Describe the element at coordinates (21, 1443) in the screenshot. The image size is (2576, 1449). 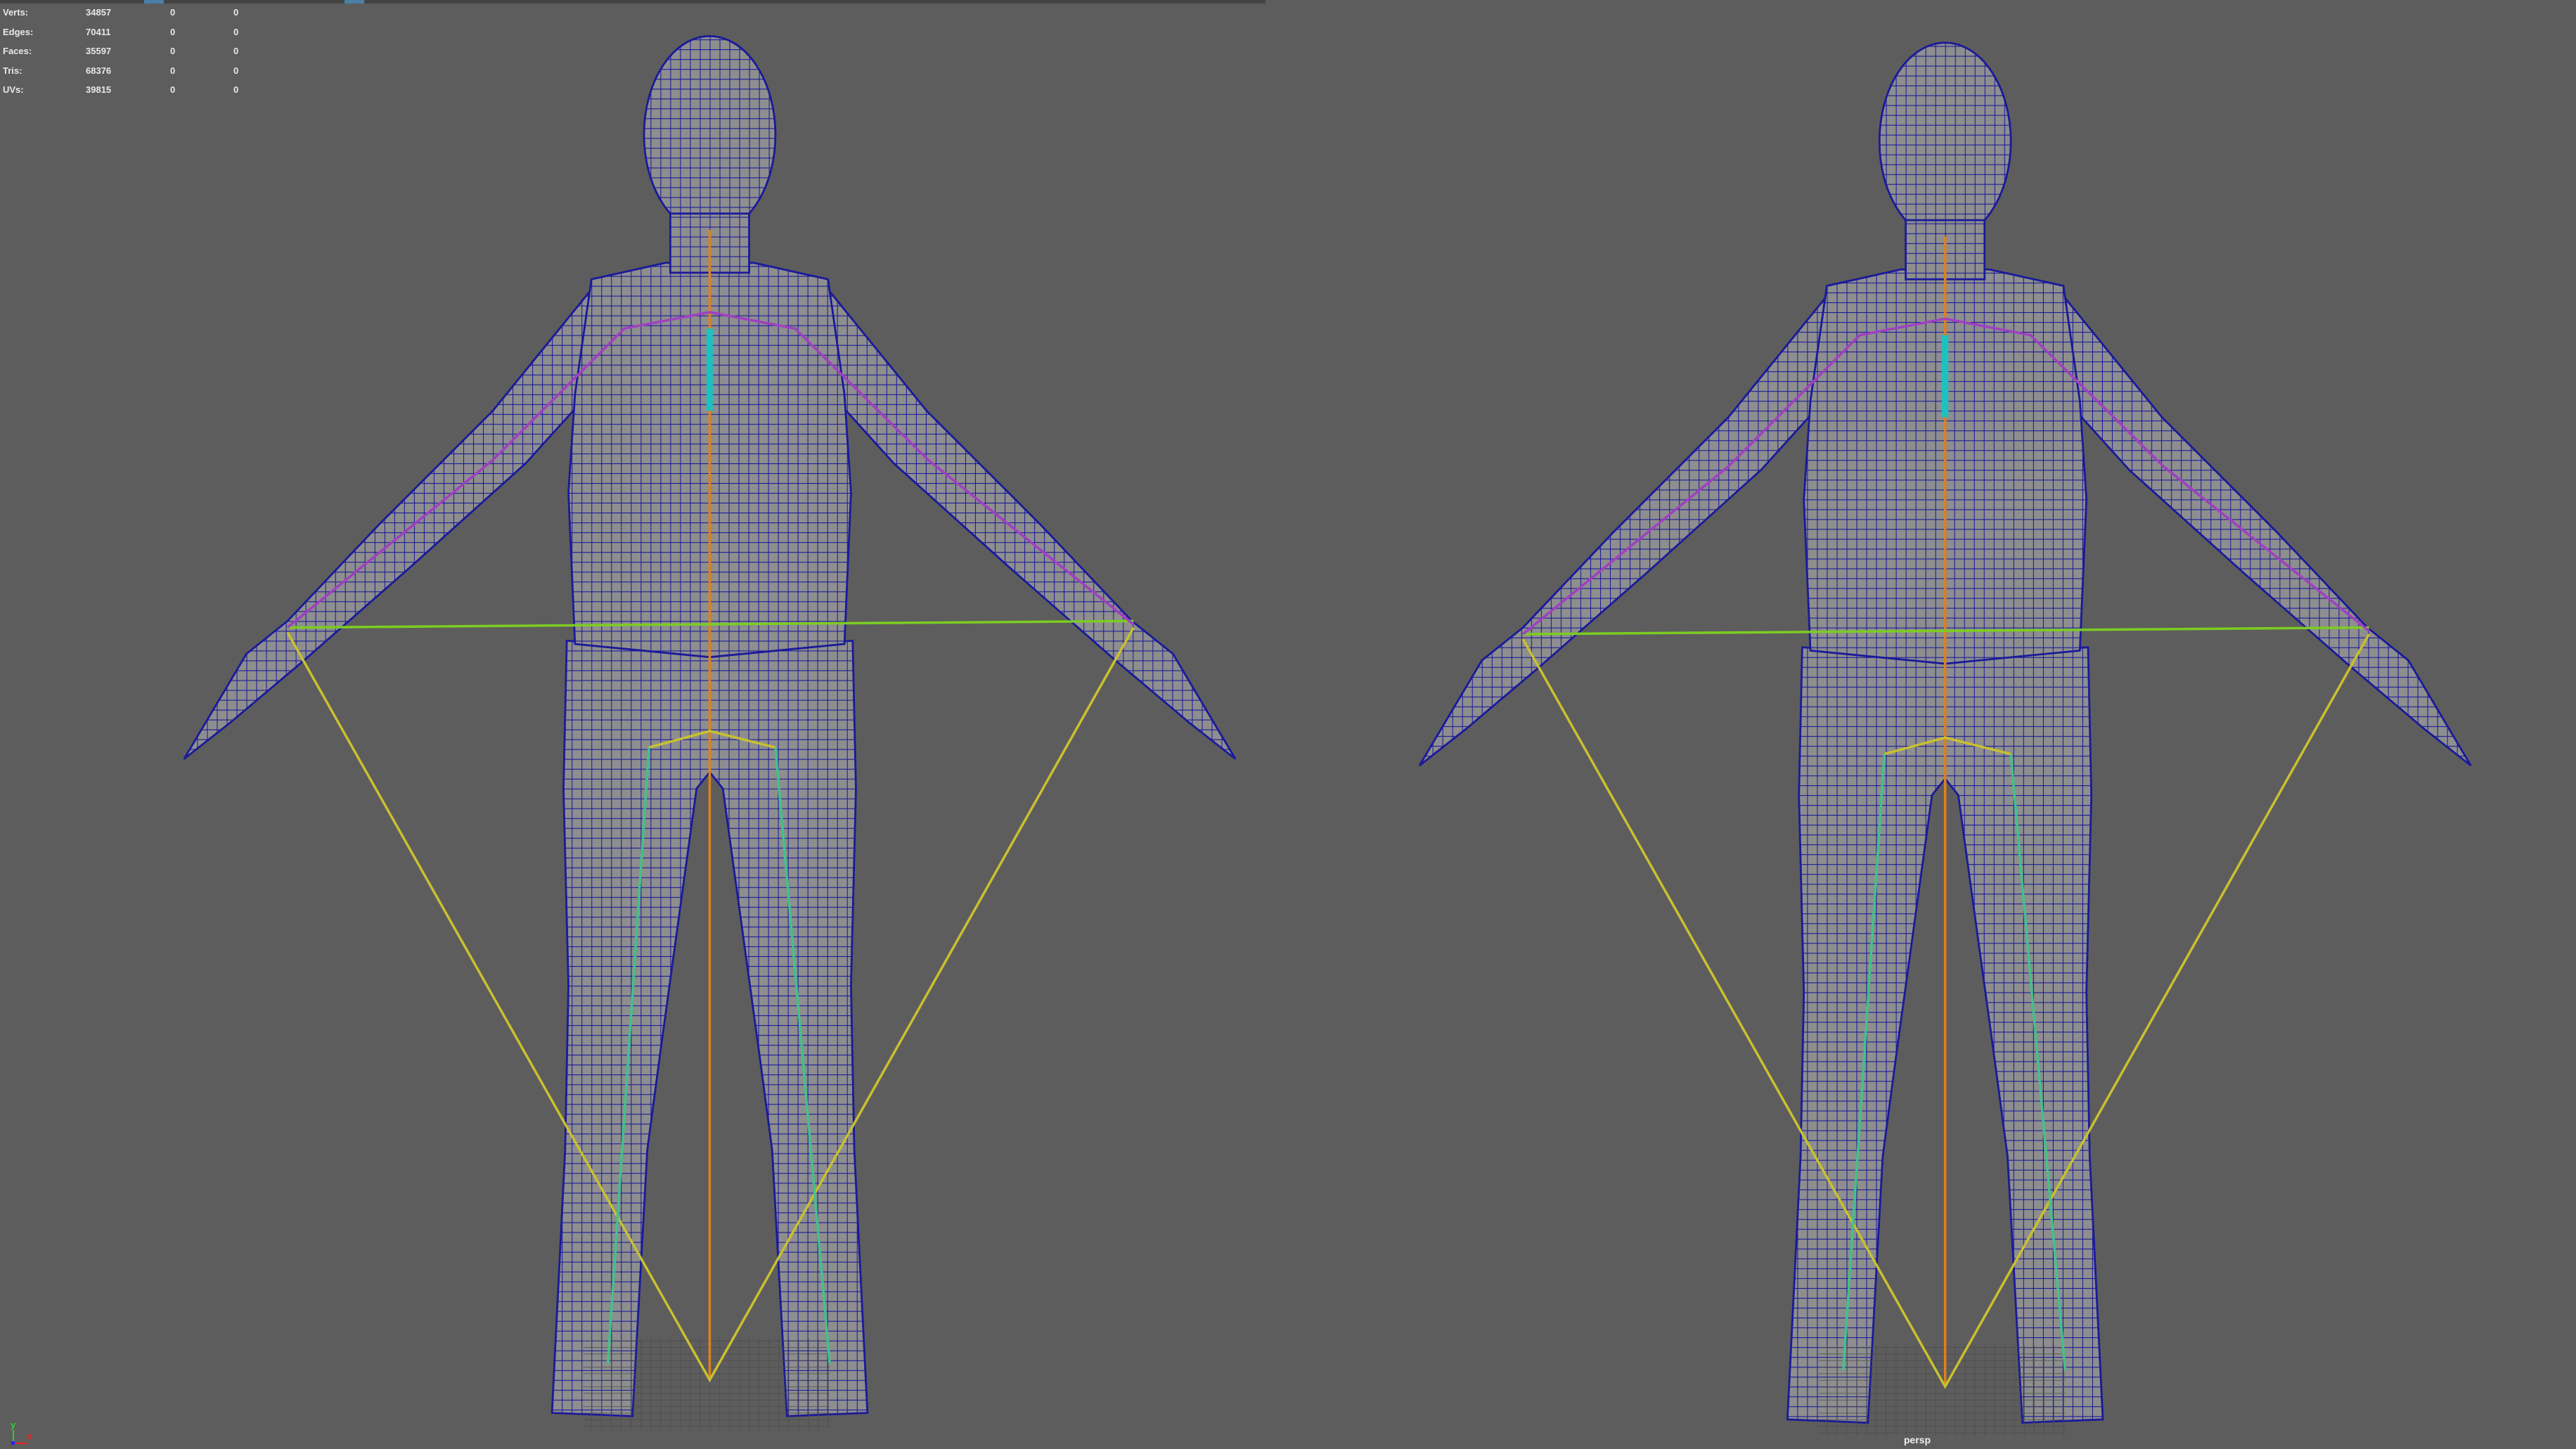
I see `x-axis-line` at that location.